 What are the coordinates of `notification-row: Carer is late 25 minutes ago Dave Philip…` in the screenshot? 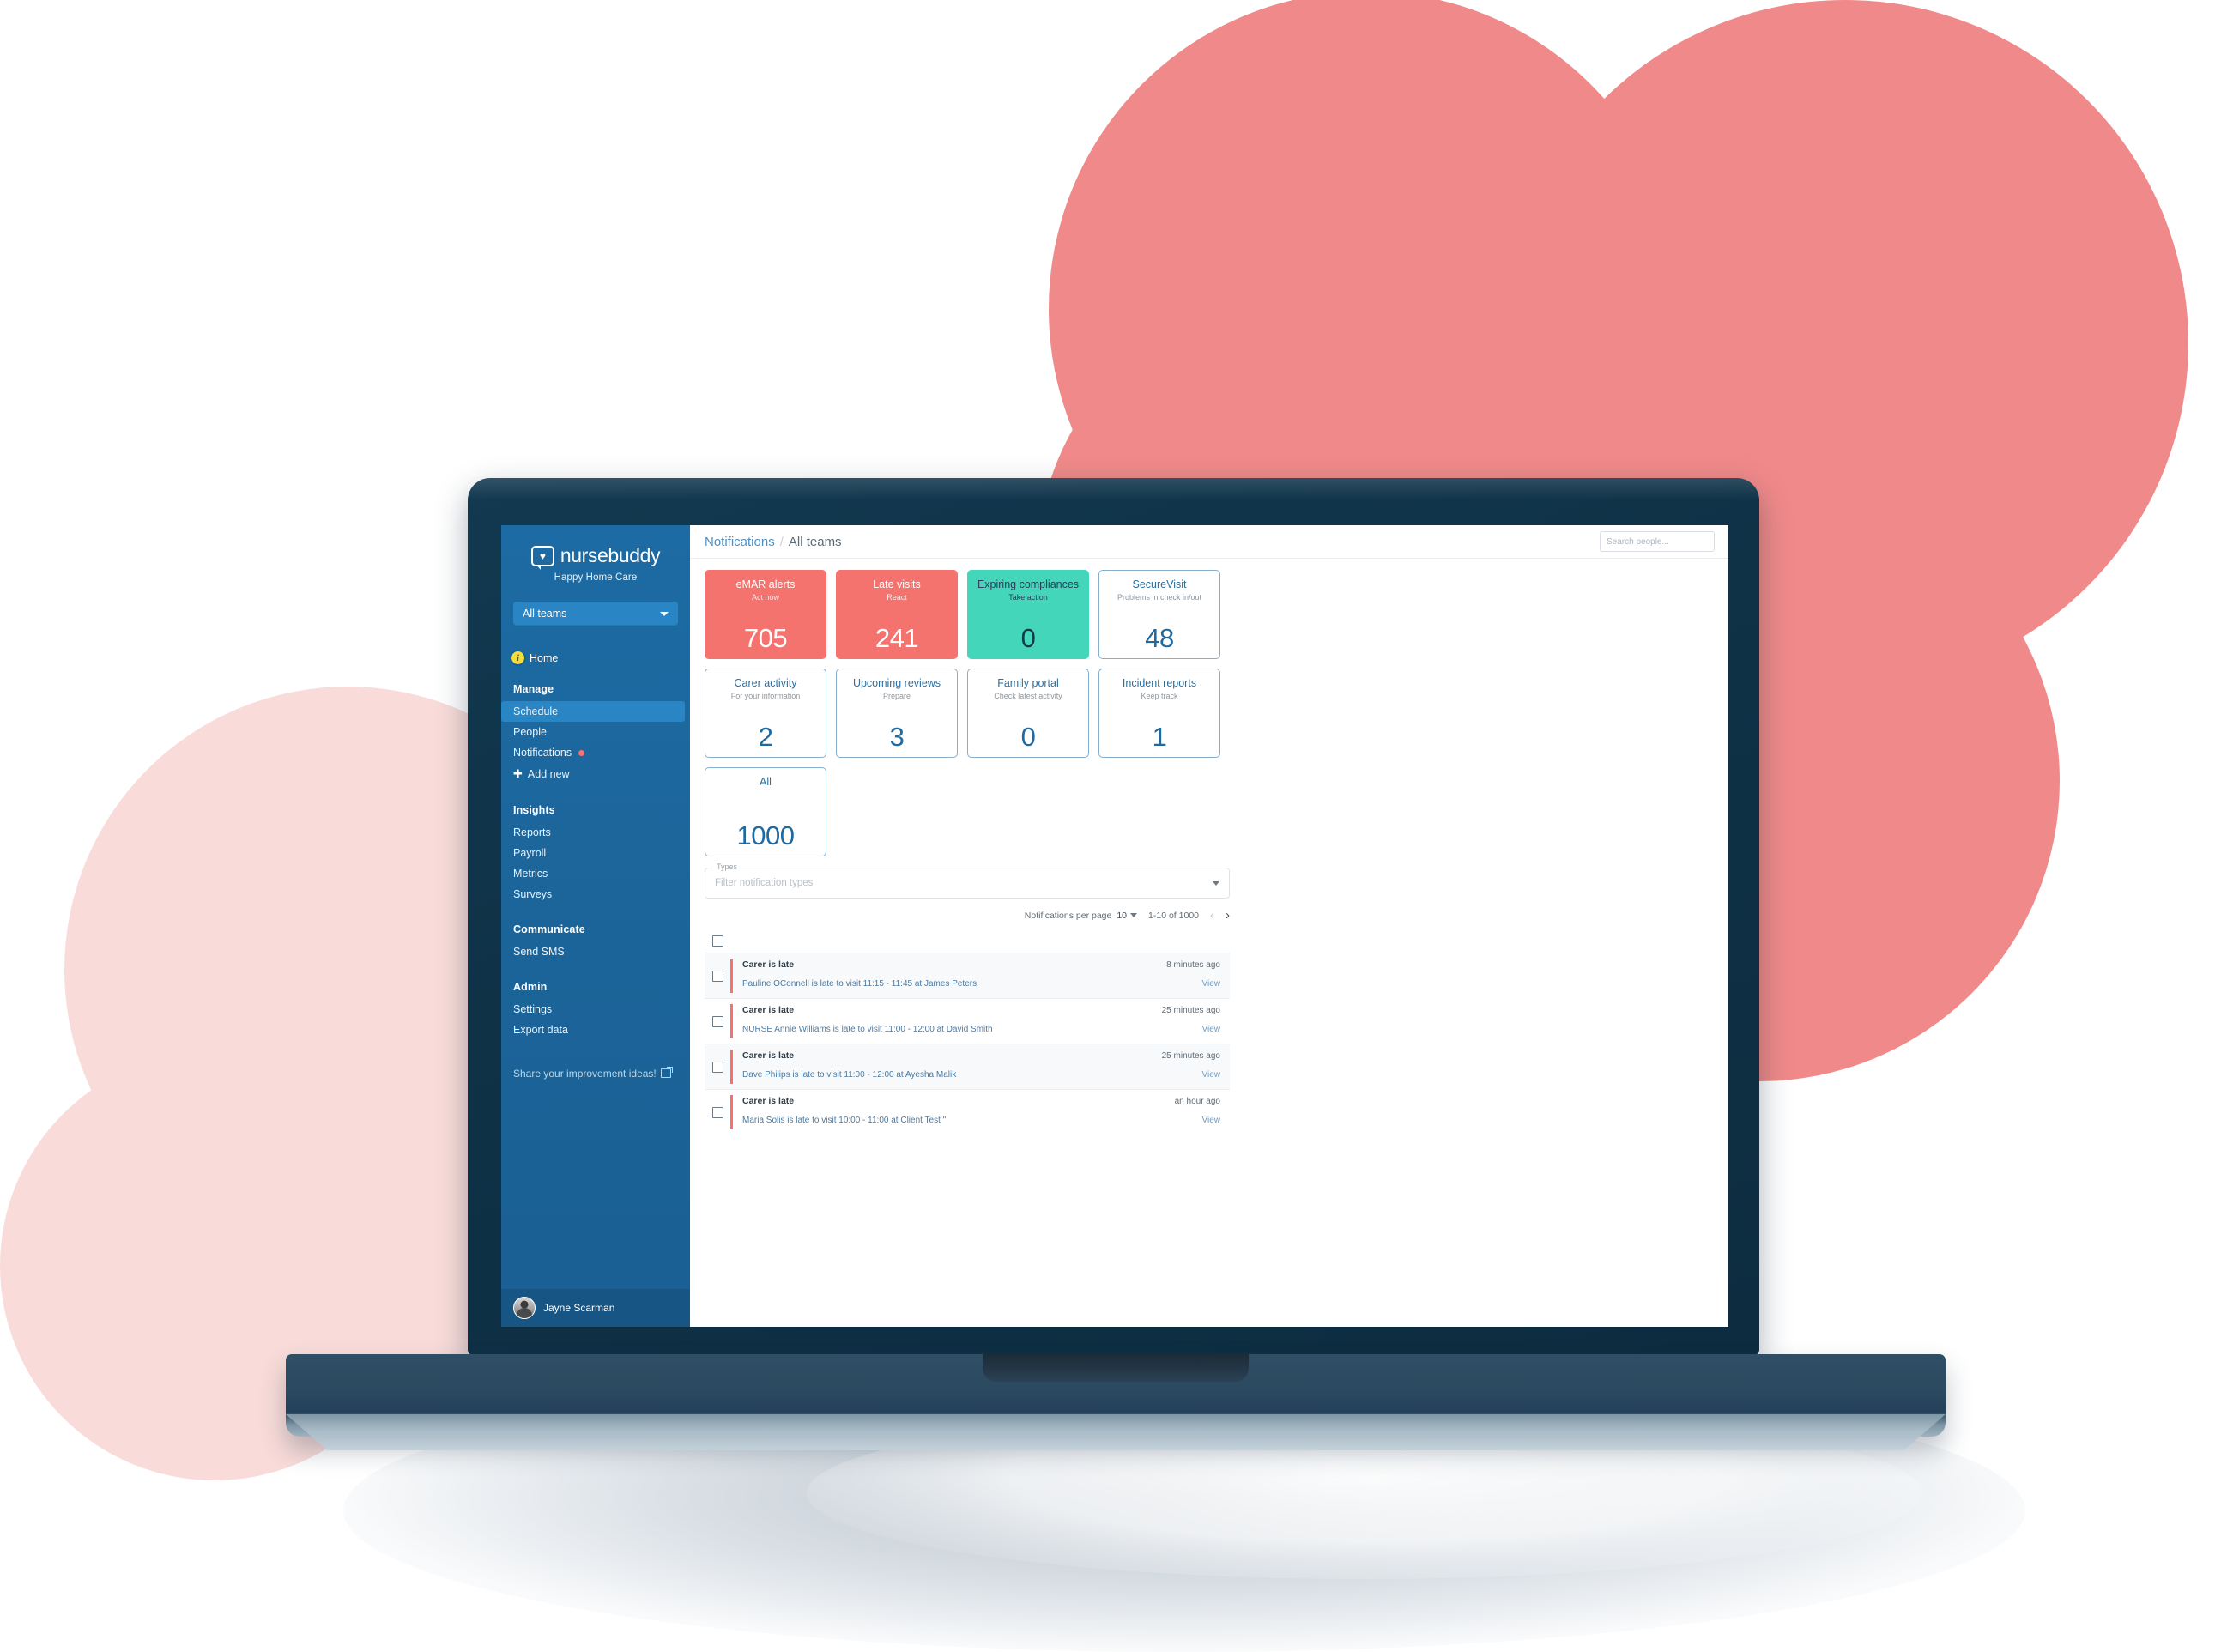 It's located at (968, 1066).